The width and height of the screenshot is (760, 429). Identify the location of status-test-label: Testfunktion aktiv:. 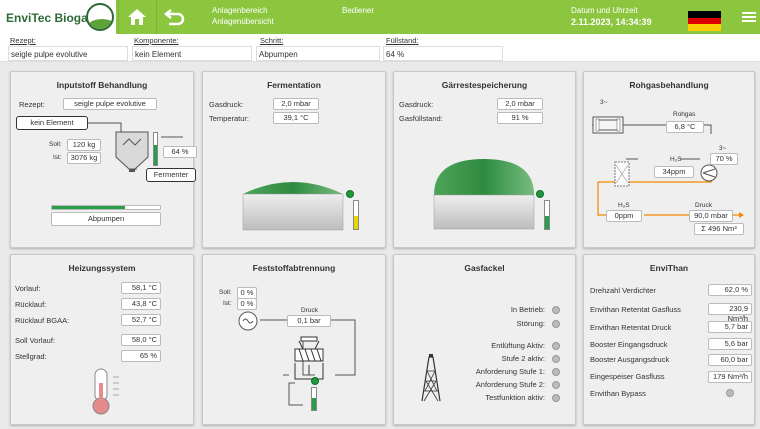
(515, 397).